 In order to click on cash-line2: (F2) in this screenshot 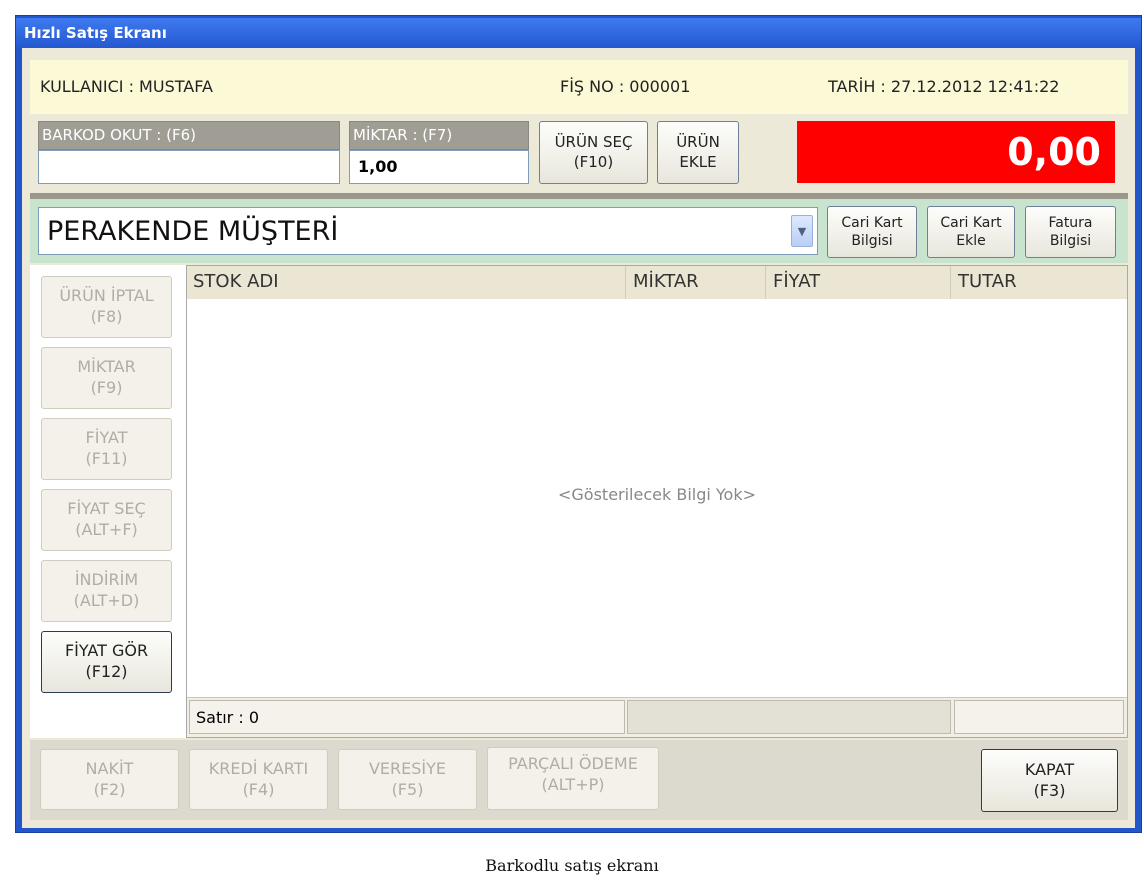, I will do `click(109, 789)`.